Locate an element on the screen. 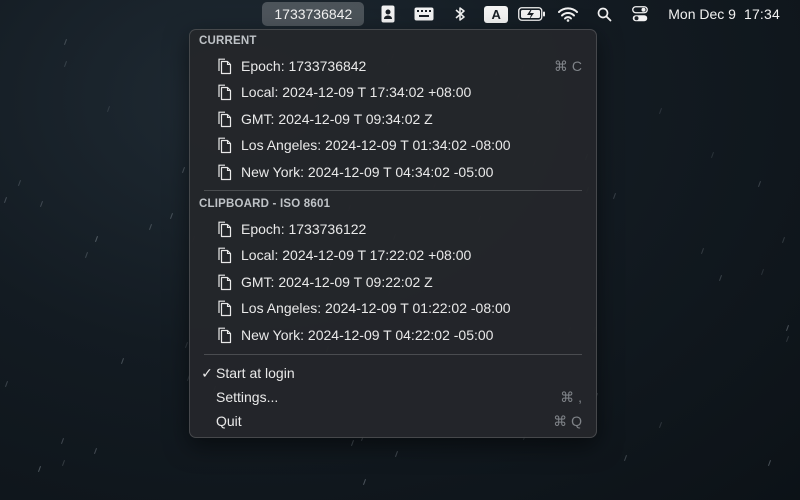  epoch-menu-extra-label: 1733736842 is located at coordinates (313, 14).